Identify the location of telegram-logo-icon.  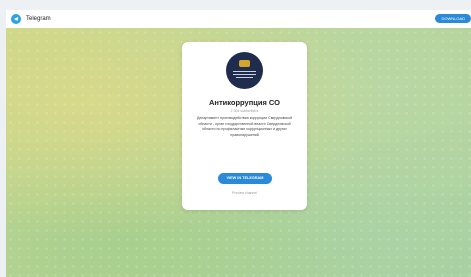
(16, 19).